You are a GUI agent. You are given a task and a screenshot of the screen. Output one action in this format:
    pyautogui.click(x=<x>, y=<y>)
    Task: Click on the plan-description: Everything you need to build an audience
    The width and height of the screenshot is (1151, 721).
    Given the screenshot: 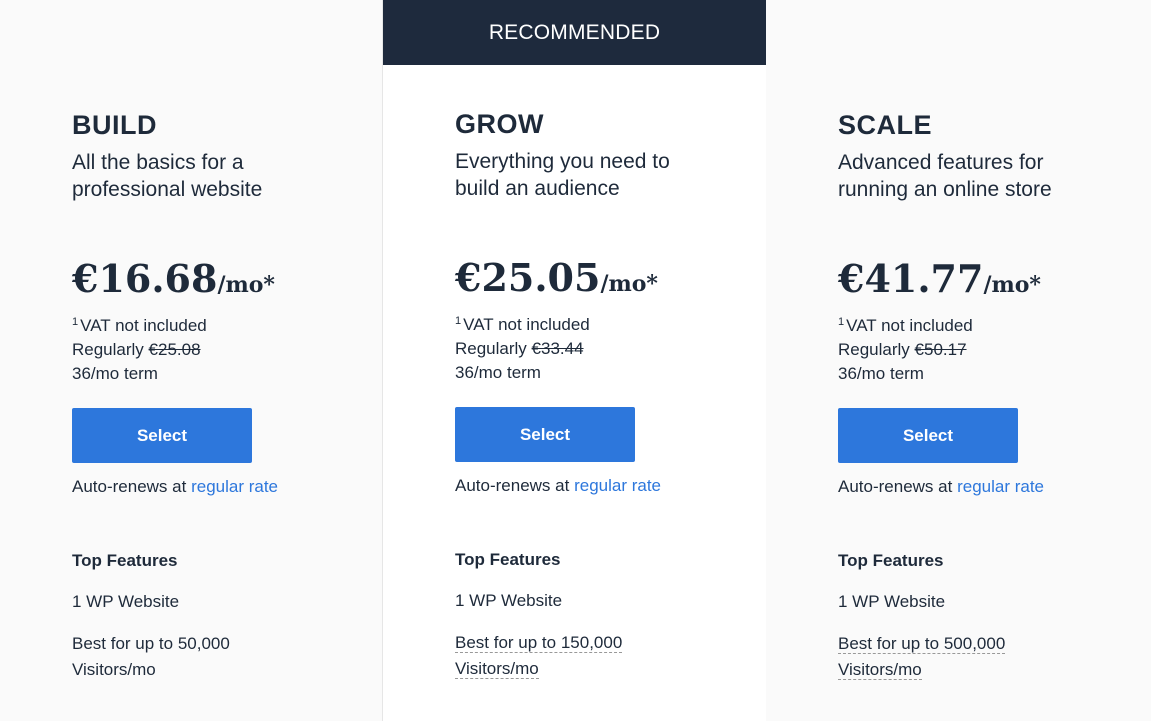 What is the action you would take?
    pyautogui.click(x=562, y=175)
    